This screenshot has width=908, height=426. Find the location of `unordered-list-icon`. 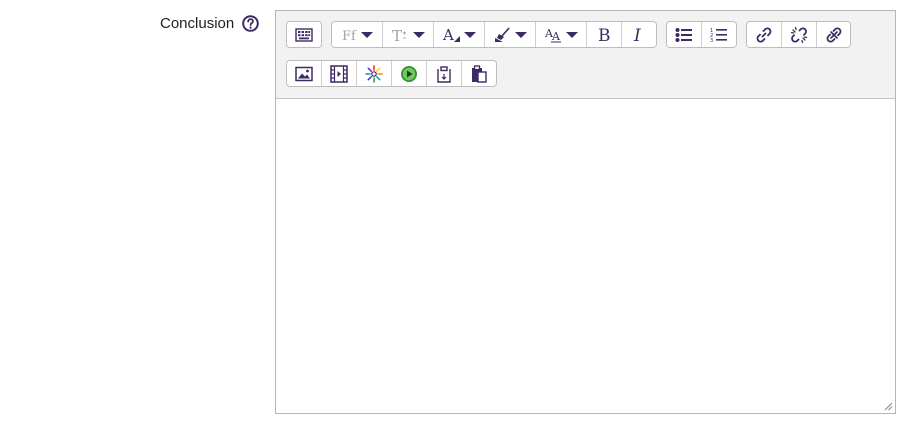

unordered-list-icon is located at coordinates (683, 34).